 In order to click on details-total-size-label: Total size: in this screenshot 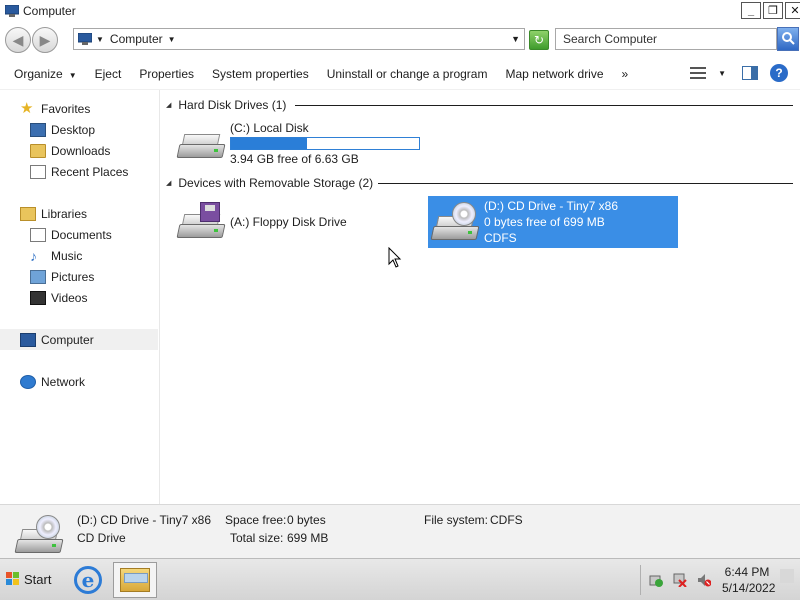, I will do `click(257, 538)`.